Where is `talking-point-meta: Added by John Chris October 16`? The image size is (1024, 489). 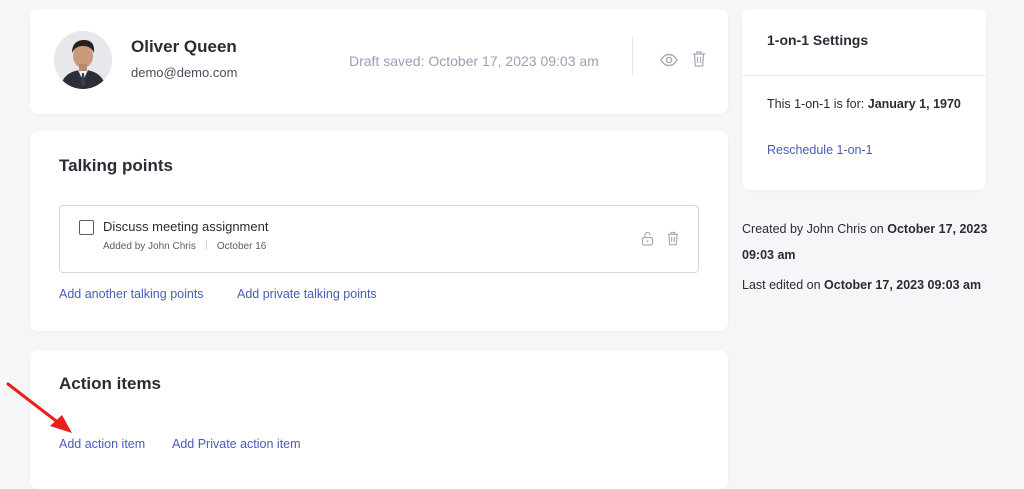 talking-point-meta: Added by John Chris October 16 is located at coordinates (184, 246).